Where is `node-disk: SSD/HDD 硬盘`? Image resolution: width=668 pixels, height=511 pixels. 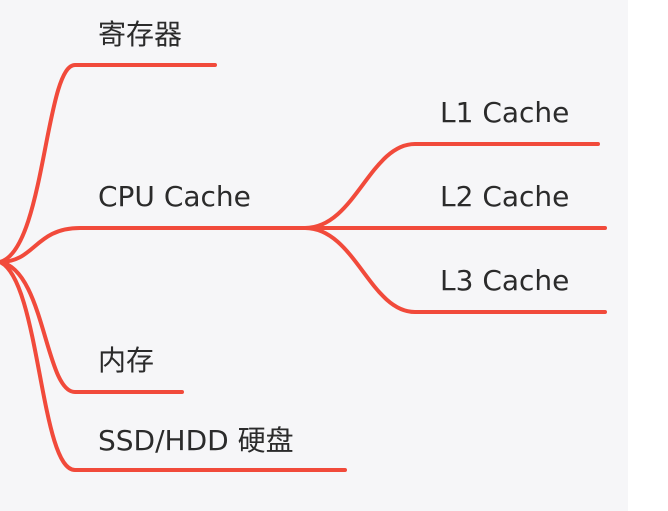
node-disk: SSD/HDD 硬盘 is located at coordinates (196, 441).